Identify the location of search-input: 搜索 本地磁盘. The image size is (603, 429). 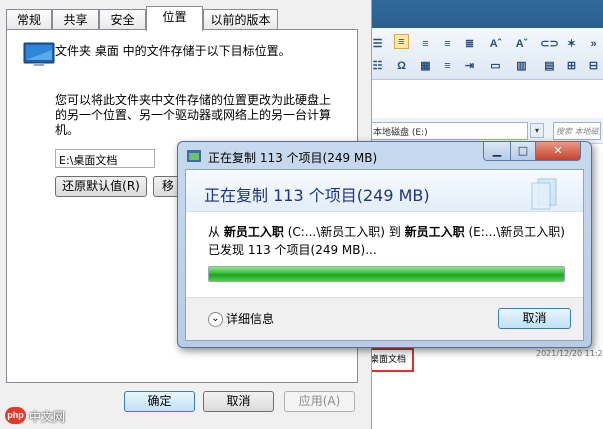
(577, 131).